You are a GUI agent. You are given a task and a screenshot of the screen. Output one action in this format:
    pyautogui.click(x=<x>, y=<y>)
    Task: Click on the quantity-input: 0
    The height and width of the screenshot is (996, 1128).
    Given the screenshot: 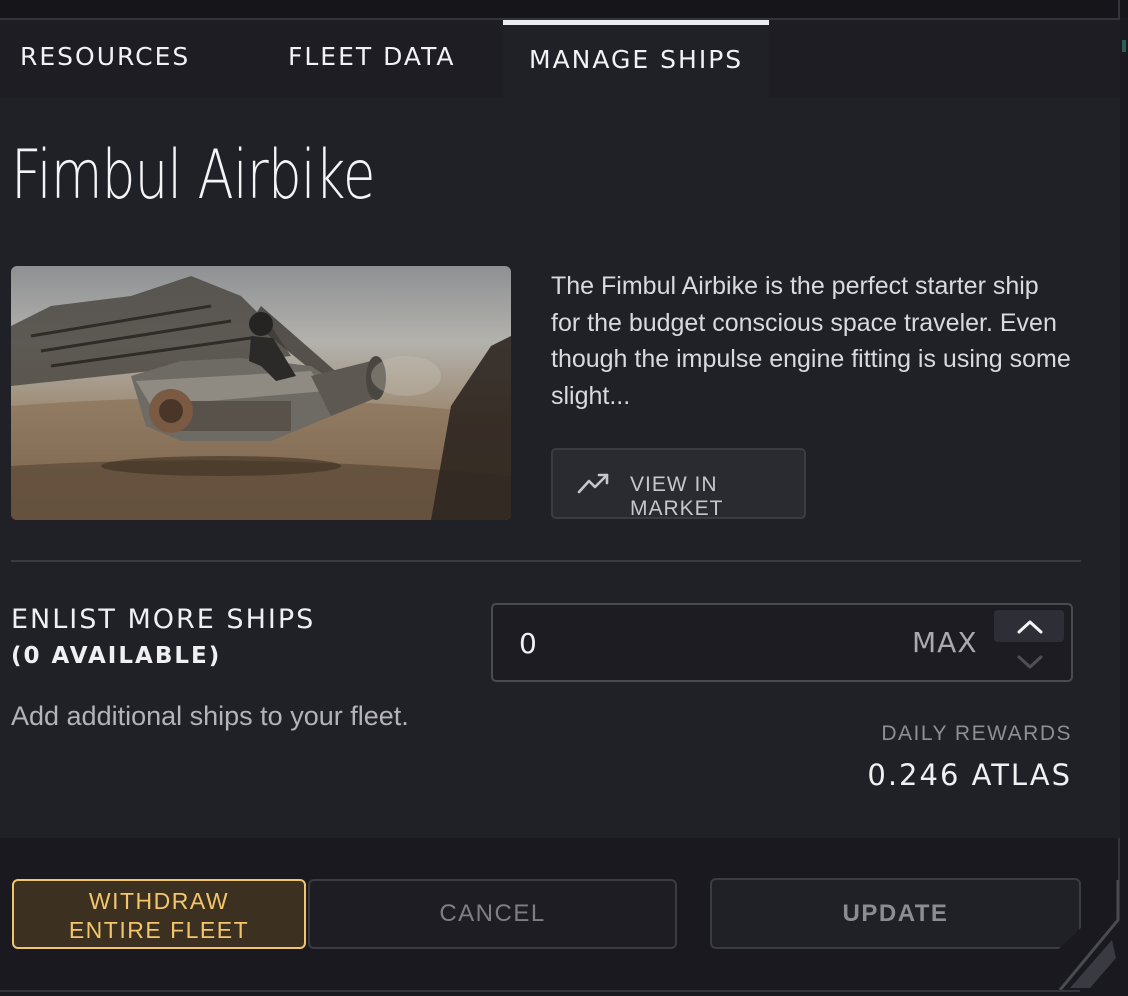 What is the action you would take?
    pyautogui.click(x=528, y=643)
    